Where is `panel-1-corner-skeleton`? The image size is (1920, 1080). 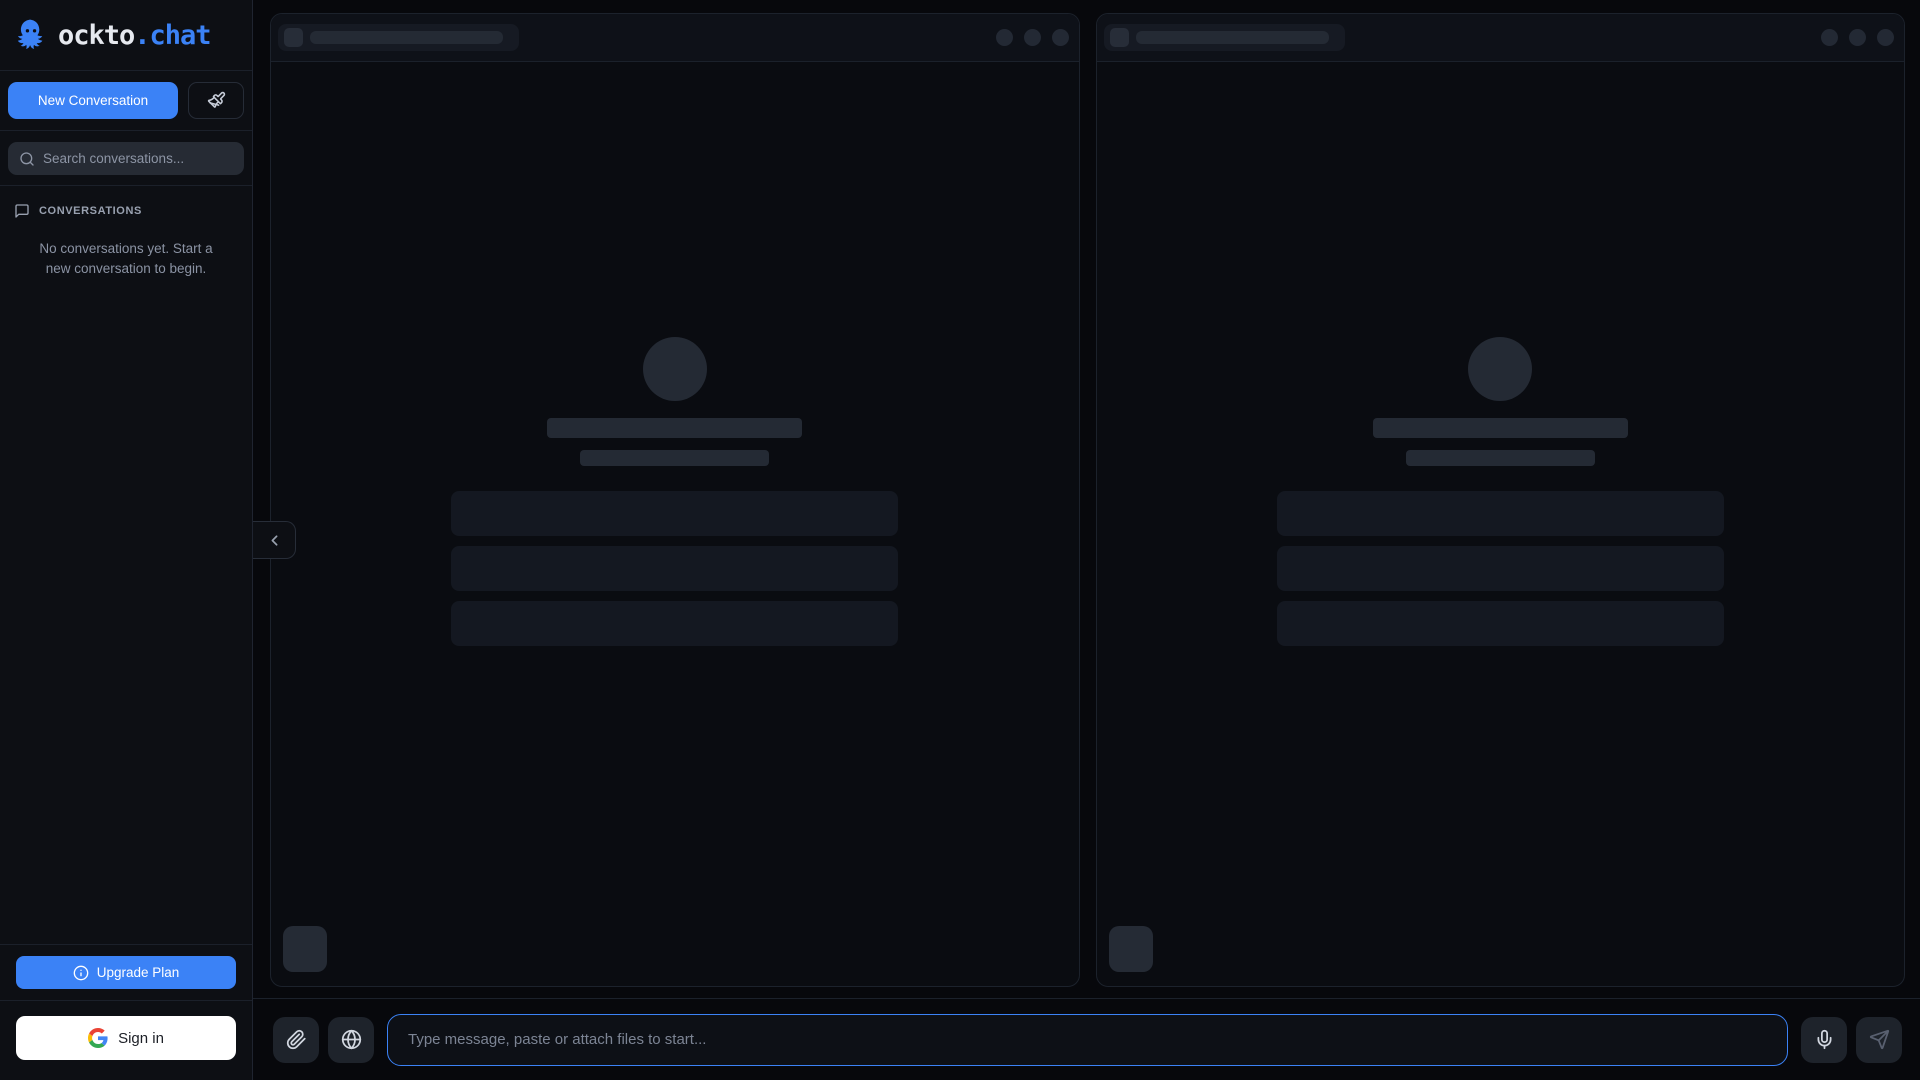 panel-1-corner-skeleton is located at coordinates (305, 949).